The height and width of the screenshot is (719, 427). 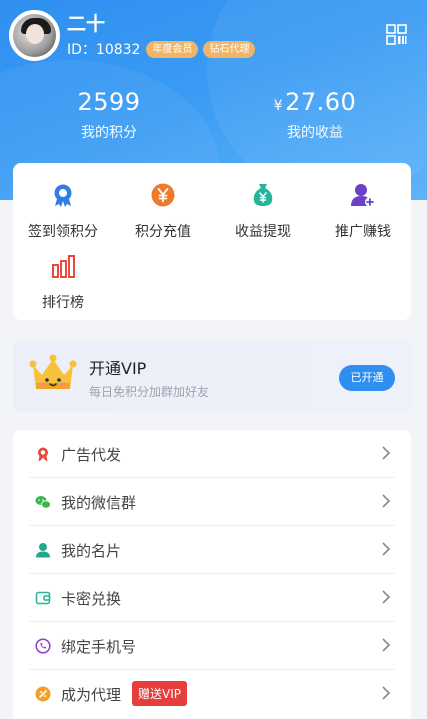 I want to click on bar-chart-icon, so click(x=63, y=266).